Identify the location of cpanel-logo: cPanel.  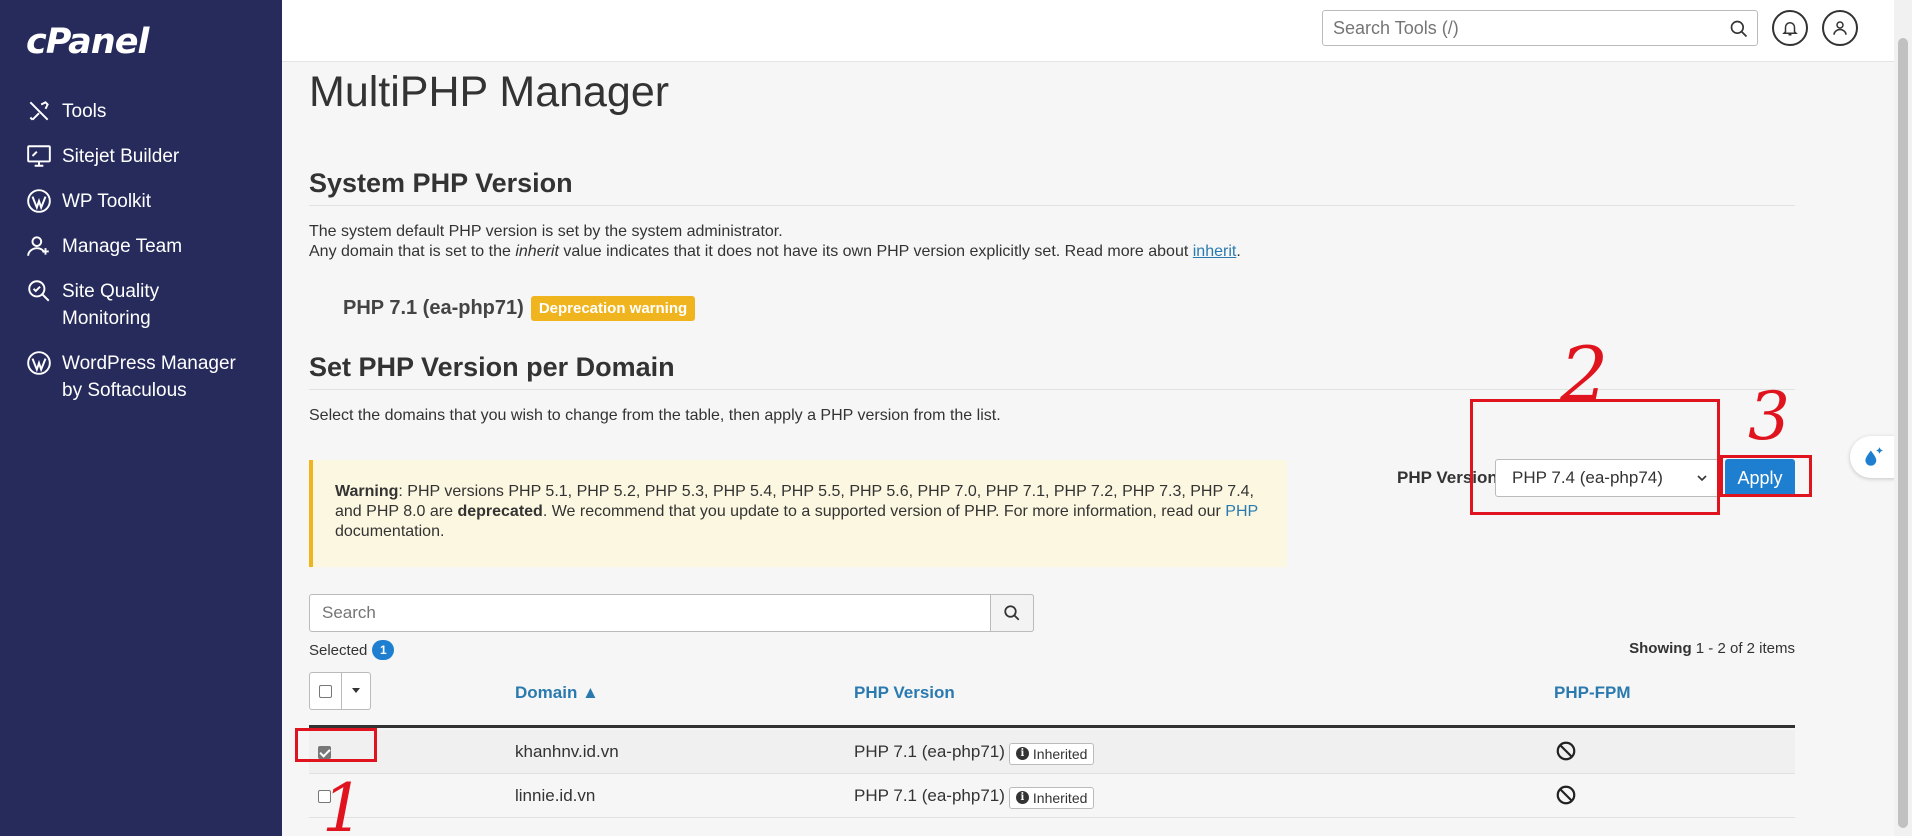
(87, 42).